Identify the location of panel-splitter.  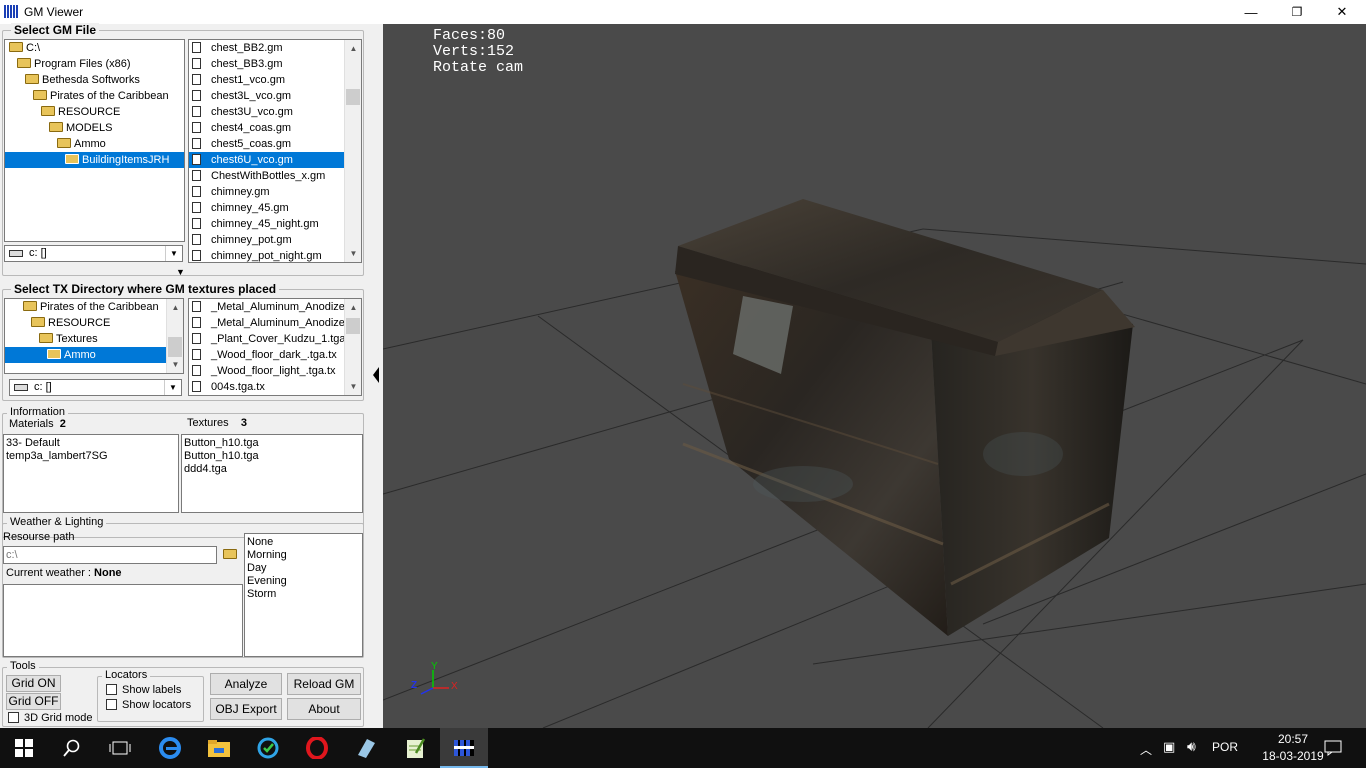
(375, 376).